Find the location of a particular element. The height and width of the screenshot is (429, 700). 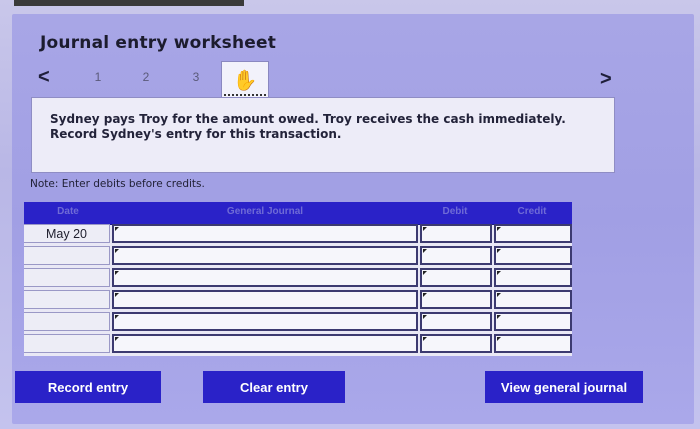

note-text: Note: Enter debits before credits. is located at coordinates (117, 184).